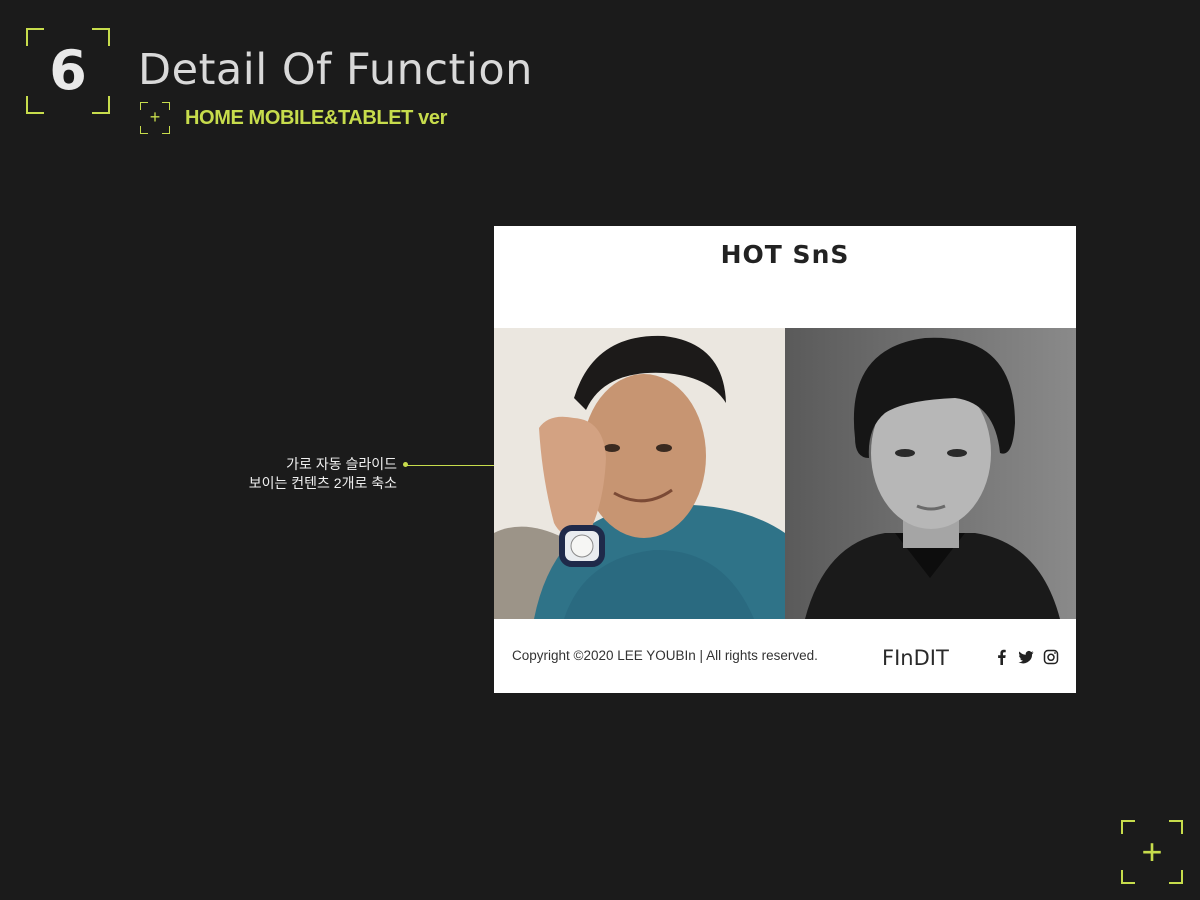 This screenshot has height=900, width=1200. I want to click on annotation-line-1: 가로 자동 슬라이드, so click(341, 464).